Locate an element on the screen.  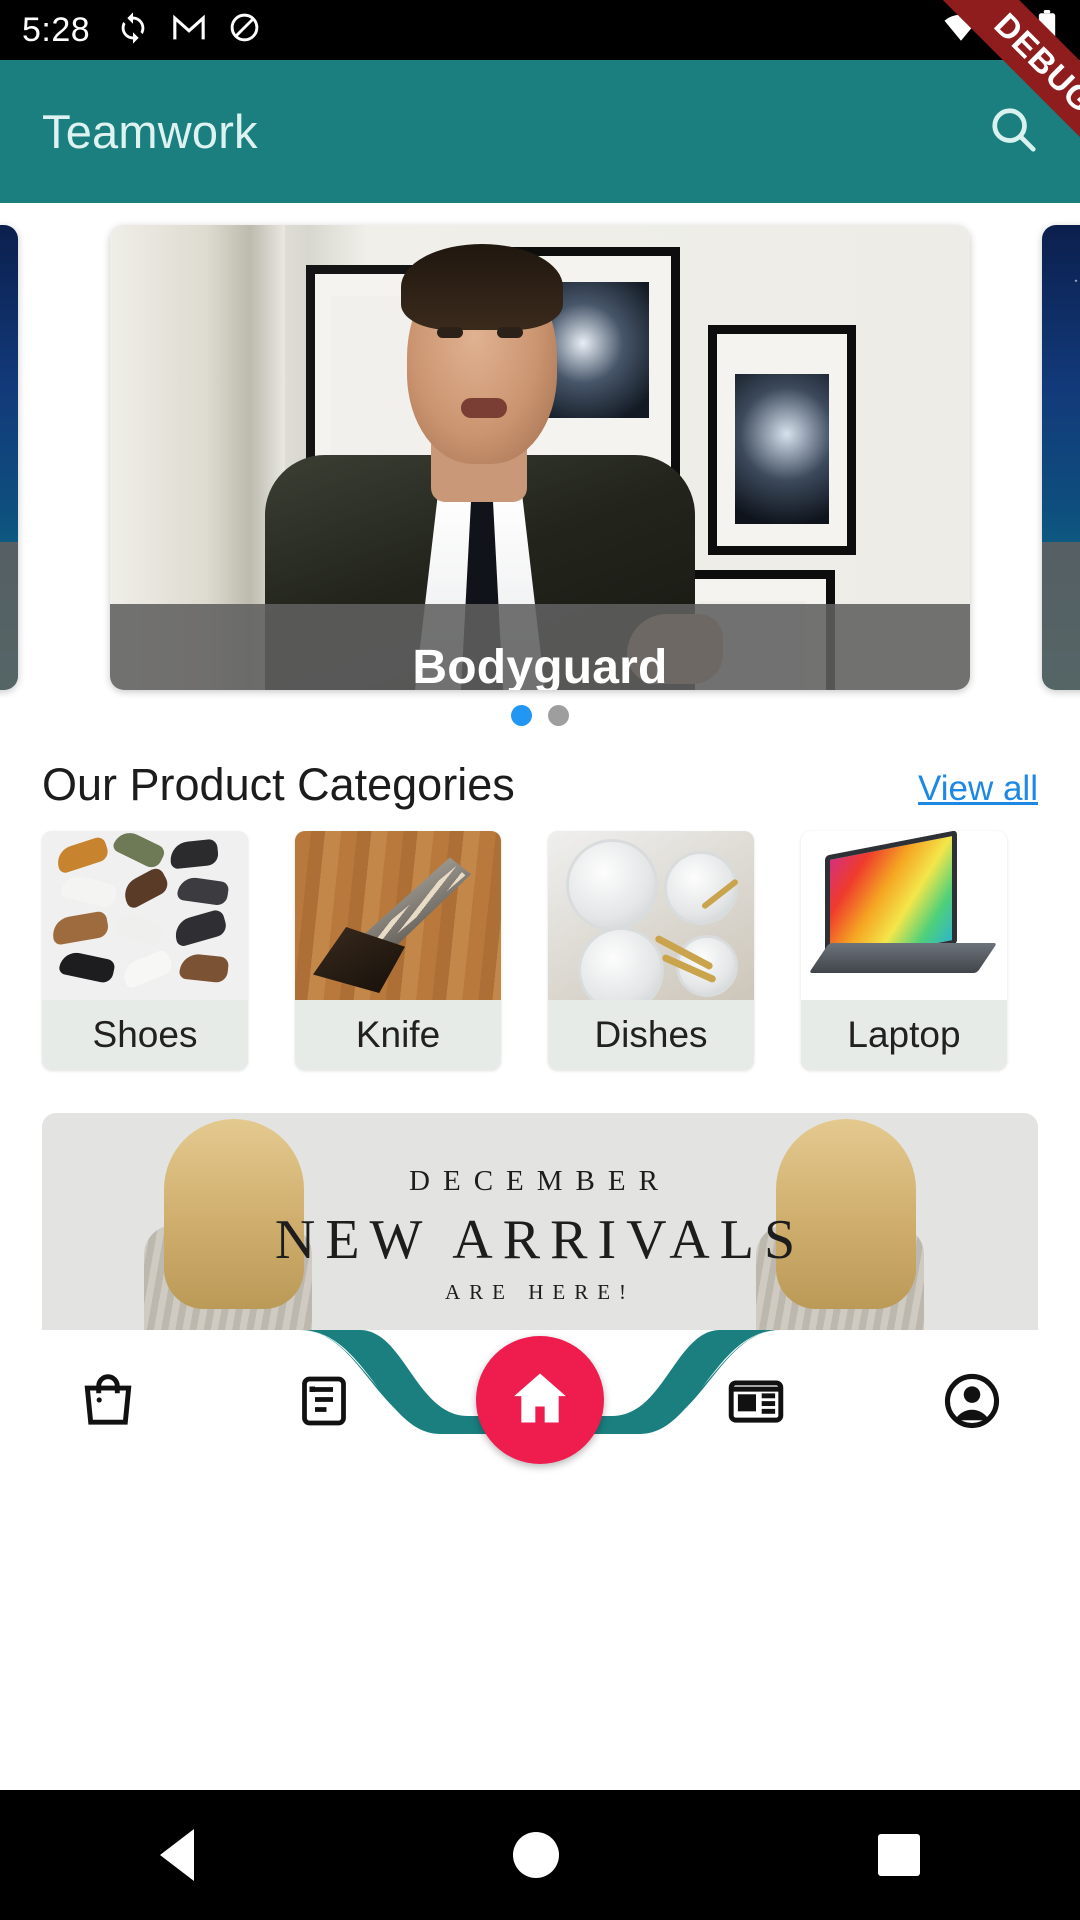
app-title: Teamwork is located at coordinates (150, 131).